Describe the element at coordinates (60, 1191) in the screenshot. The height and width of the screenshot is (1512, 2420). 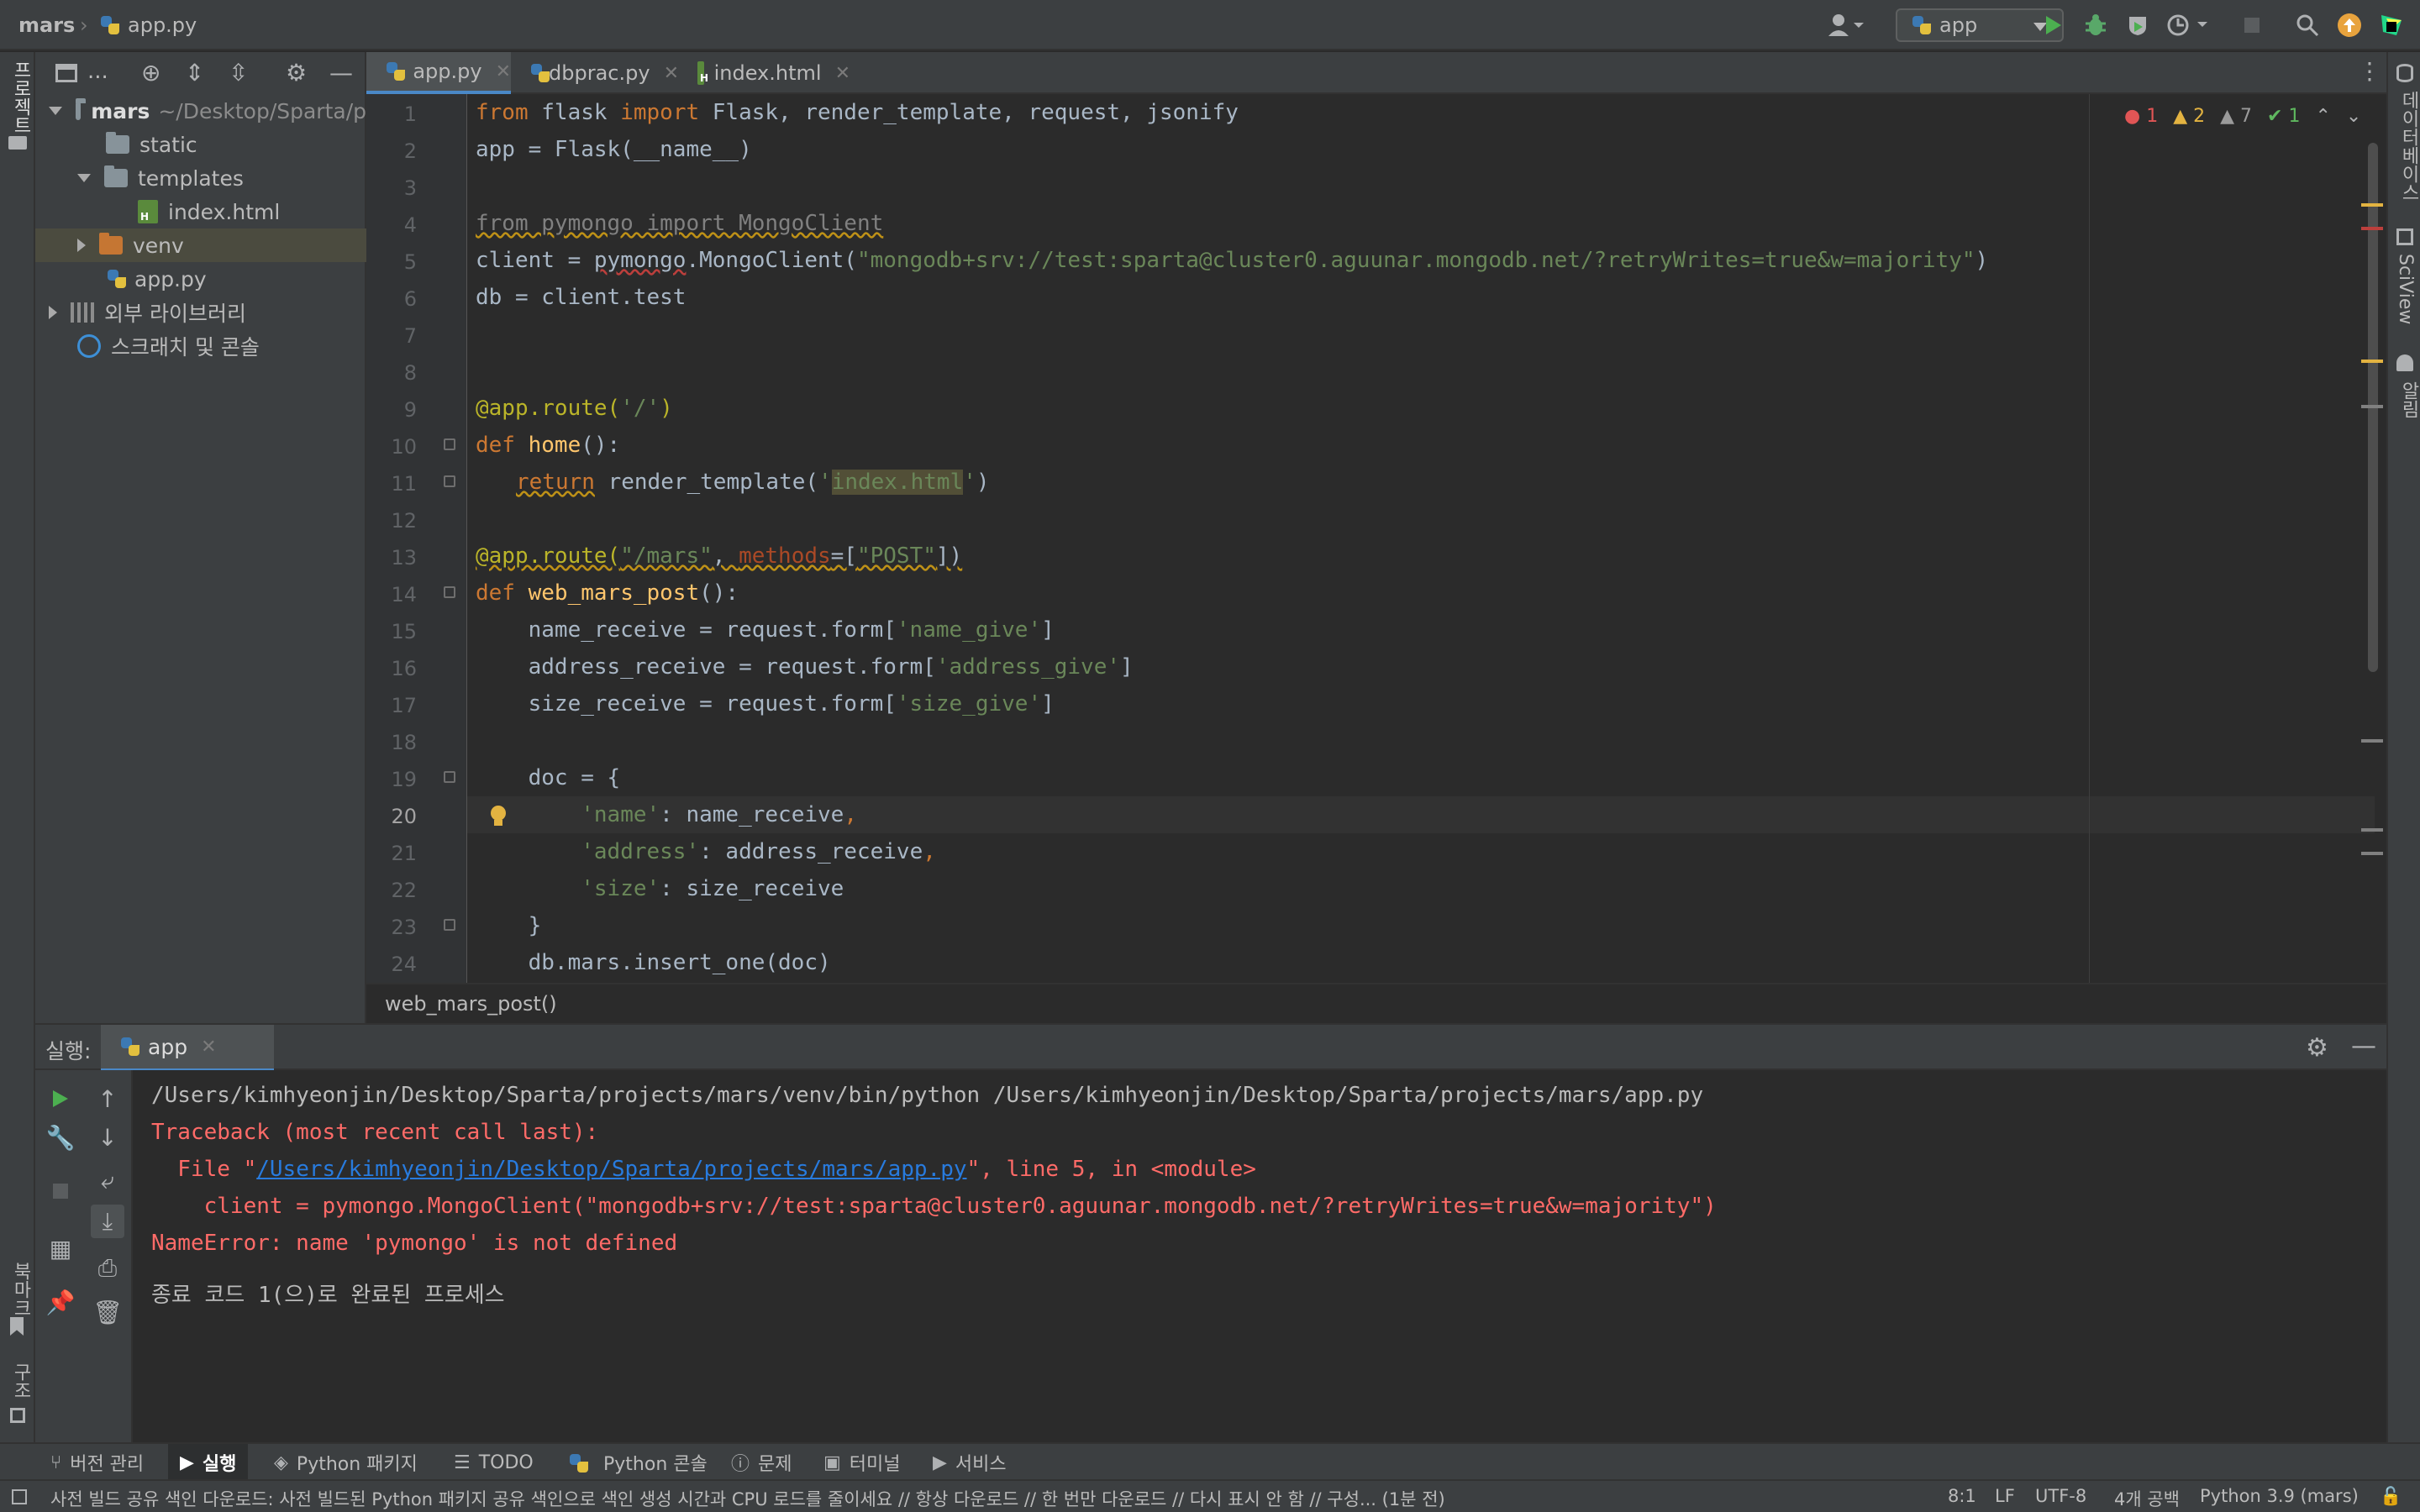
I see `stop-icon` at that location.